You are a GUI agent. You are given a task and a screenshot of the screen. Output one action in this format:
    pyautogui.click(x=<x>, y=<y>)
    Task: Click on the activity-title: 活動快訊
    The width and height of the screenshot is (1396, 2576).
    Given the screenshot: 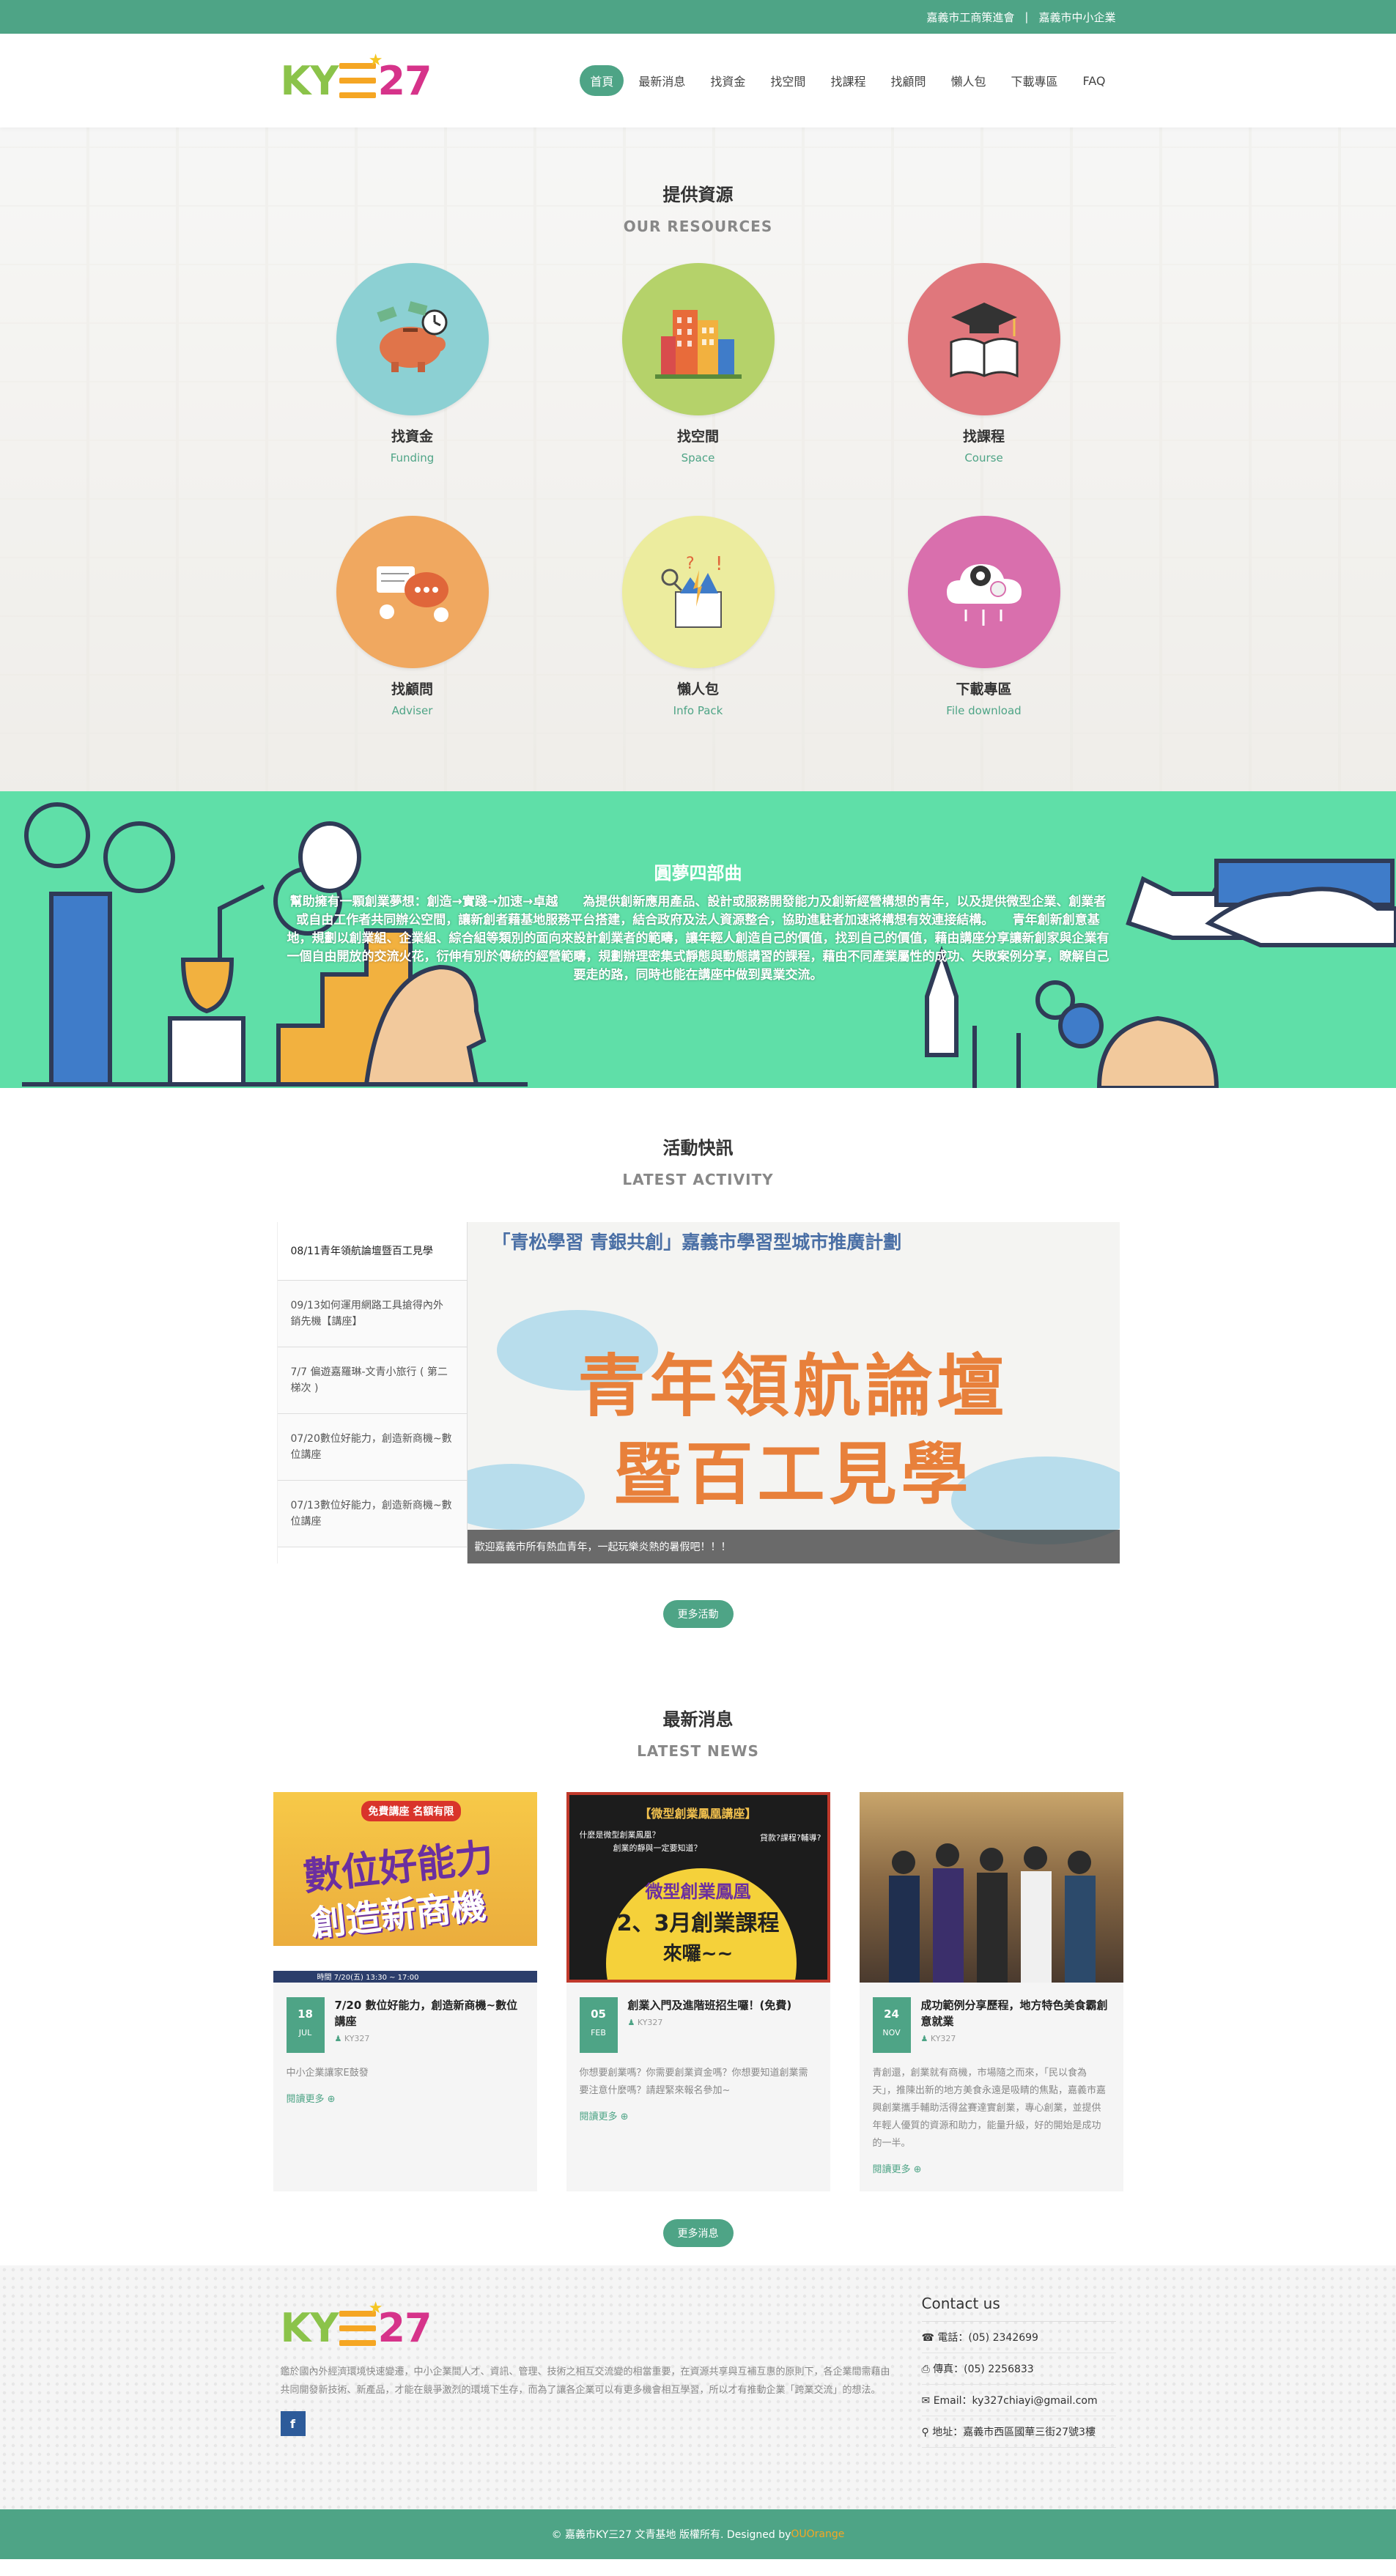 What is the action you would take?
    pyautogui.click(x=698, y=1148)
    